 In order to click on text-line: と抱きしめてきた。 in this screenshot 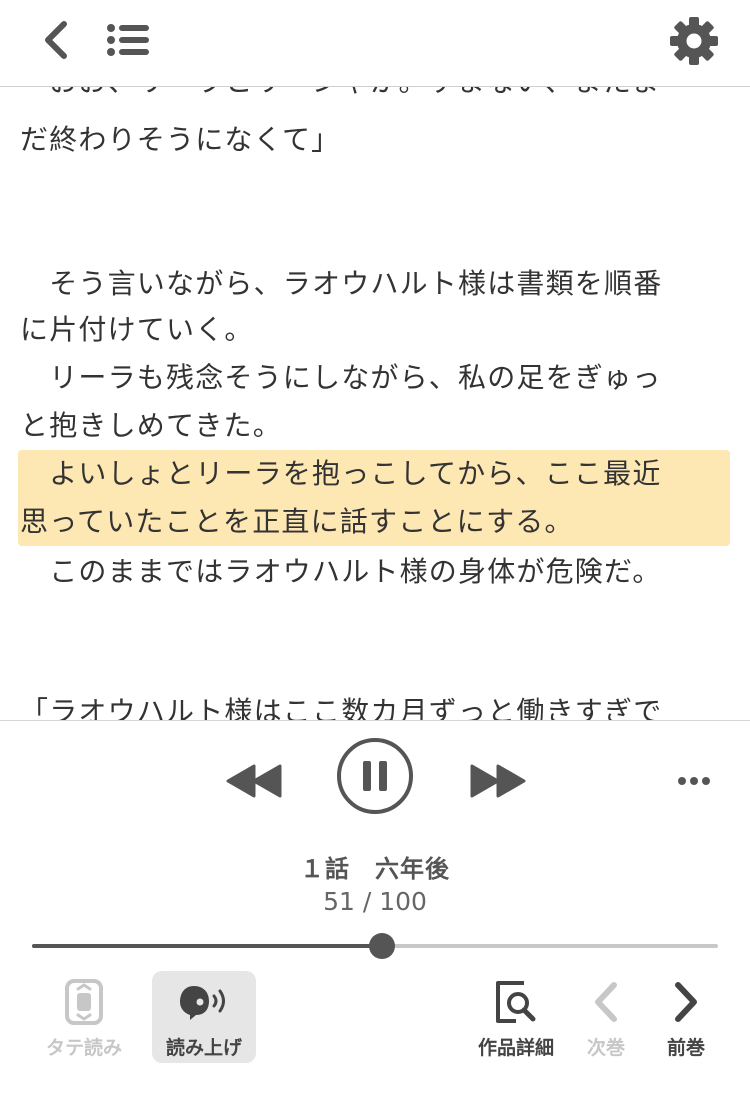, I will do `click(151, 425)`.